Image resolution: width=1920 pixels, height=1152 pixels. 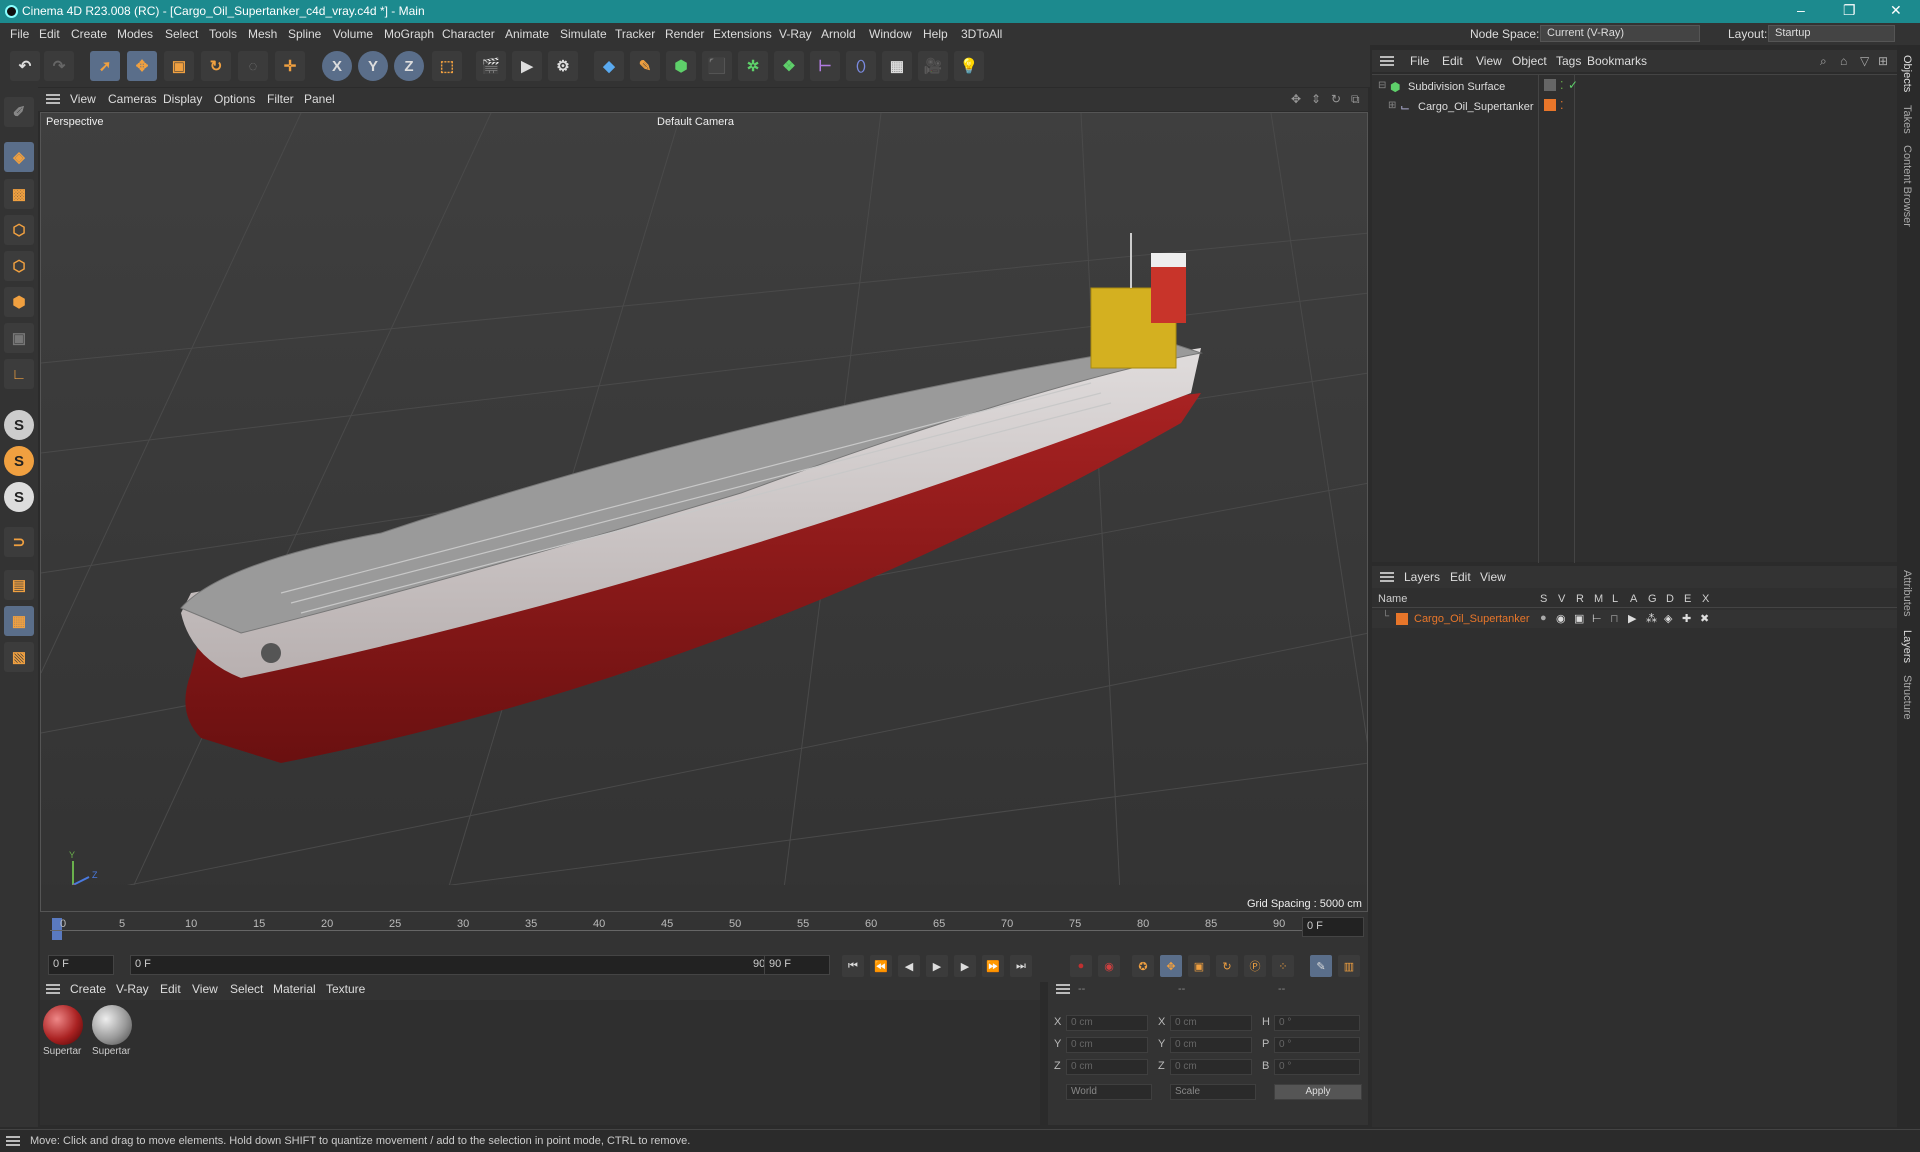 What do you see at coordinates (933, 66) in the screenshot?
I see `camera-button: 🎥` at bounding box center [933, 66].